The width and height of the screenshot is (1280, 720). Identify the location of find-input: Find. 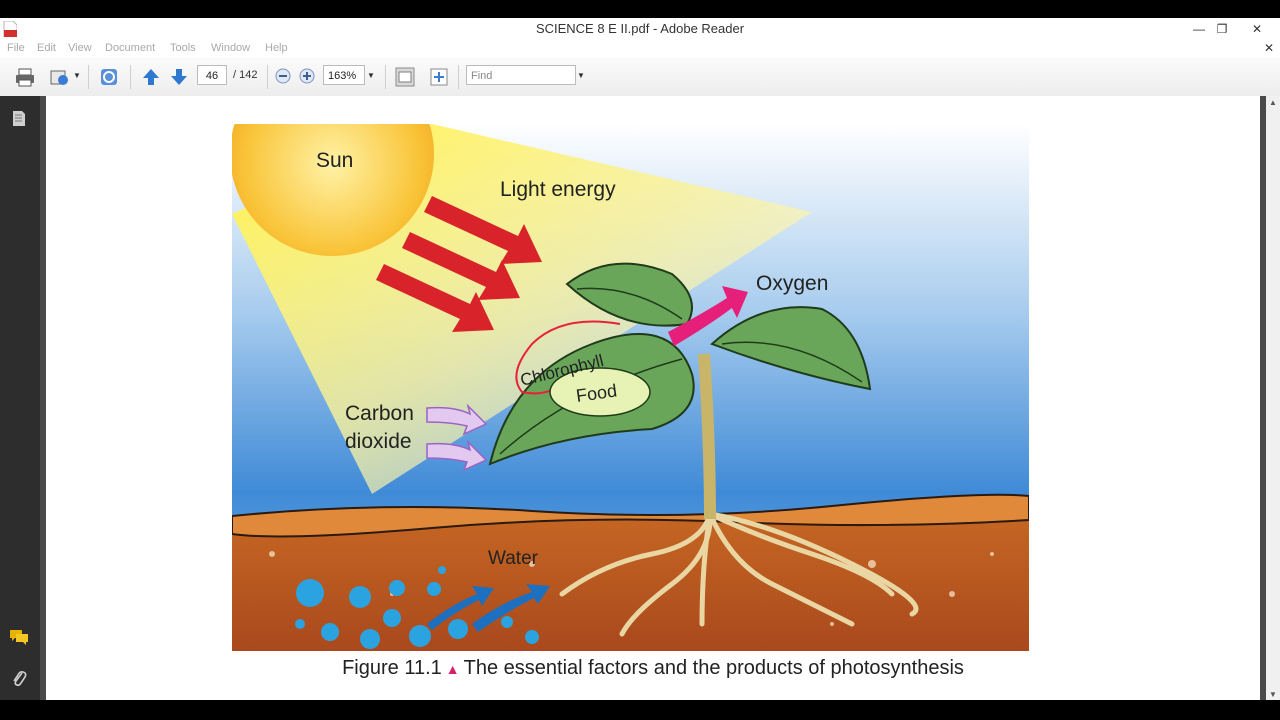
(521, 75).